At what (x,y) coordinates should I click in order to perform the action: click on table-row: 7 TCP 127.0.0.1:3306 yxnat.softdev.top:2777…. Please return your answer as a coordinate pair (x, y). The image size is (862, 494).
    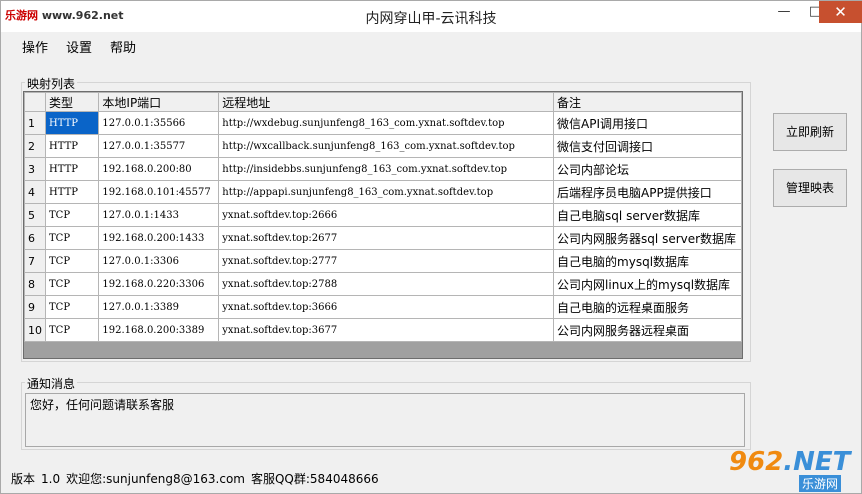
    Looking at the image, I should click on (383, 261).